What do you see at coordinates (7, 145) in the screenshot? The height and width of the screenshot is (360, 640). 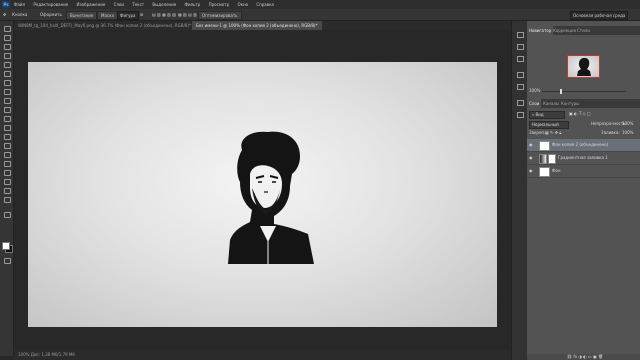 I see `dodge-tool-icon` at bounding box center [7, 145].